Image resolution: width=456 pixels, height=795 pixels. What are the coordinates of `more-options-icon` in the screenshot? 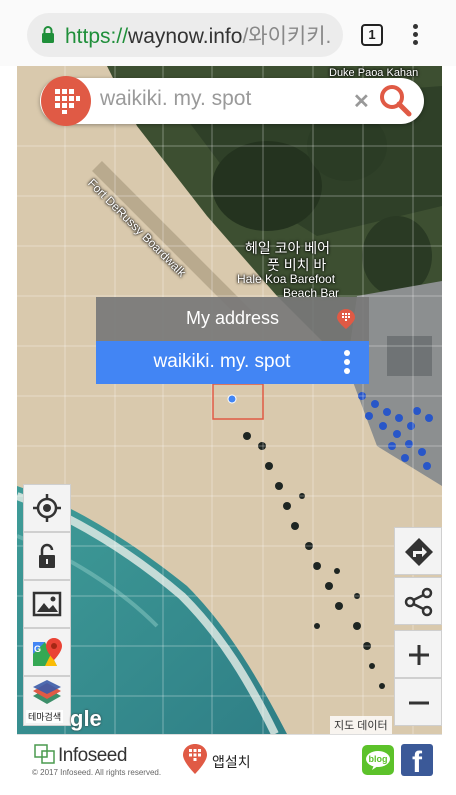 It's located at (347, 363).